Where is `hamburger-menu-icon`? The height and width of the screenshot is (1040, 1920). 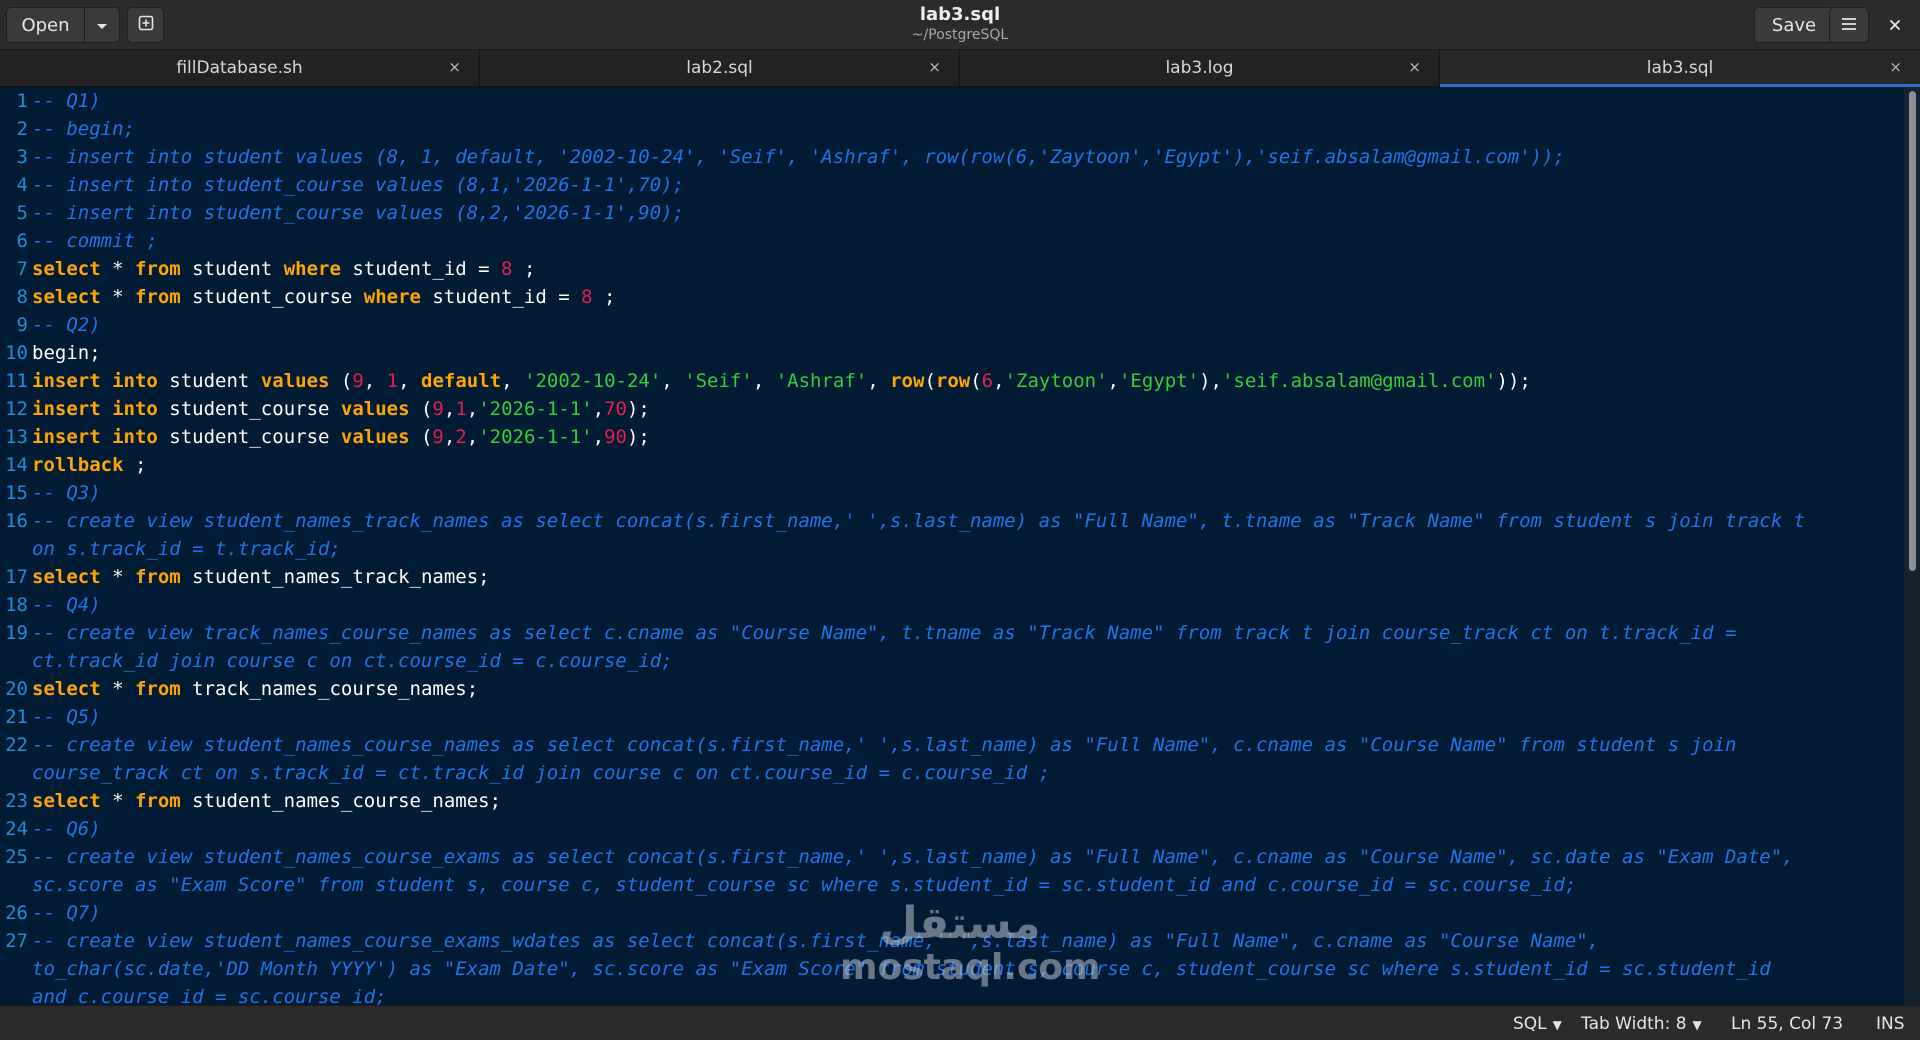 hamburger-menu-icon is located at coordinates (1849, 25).